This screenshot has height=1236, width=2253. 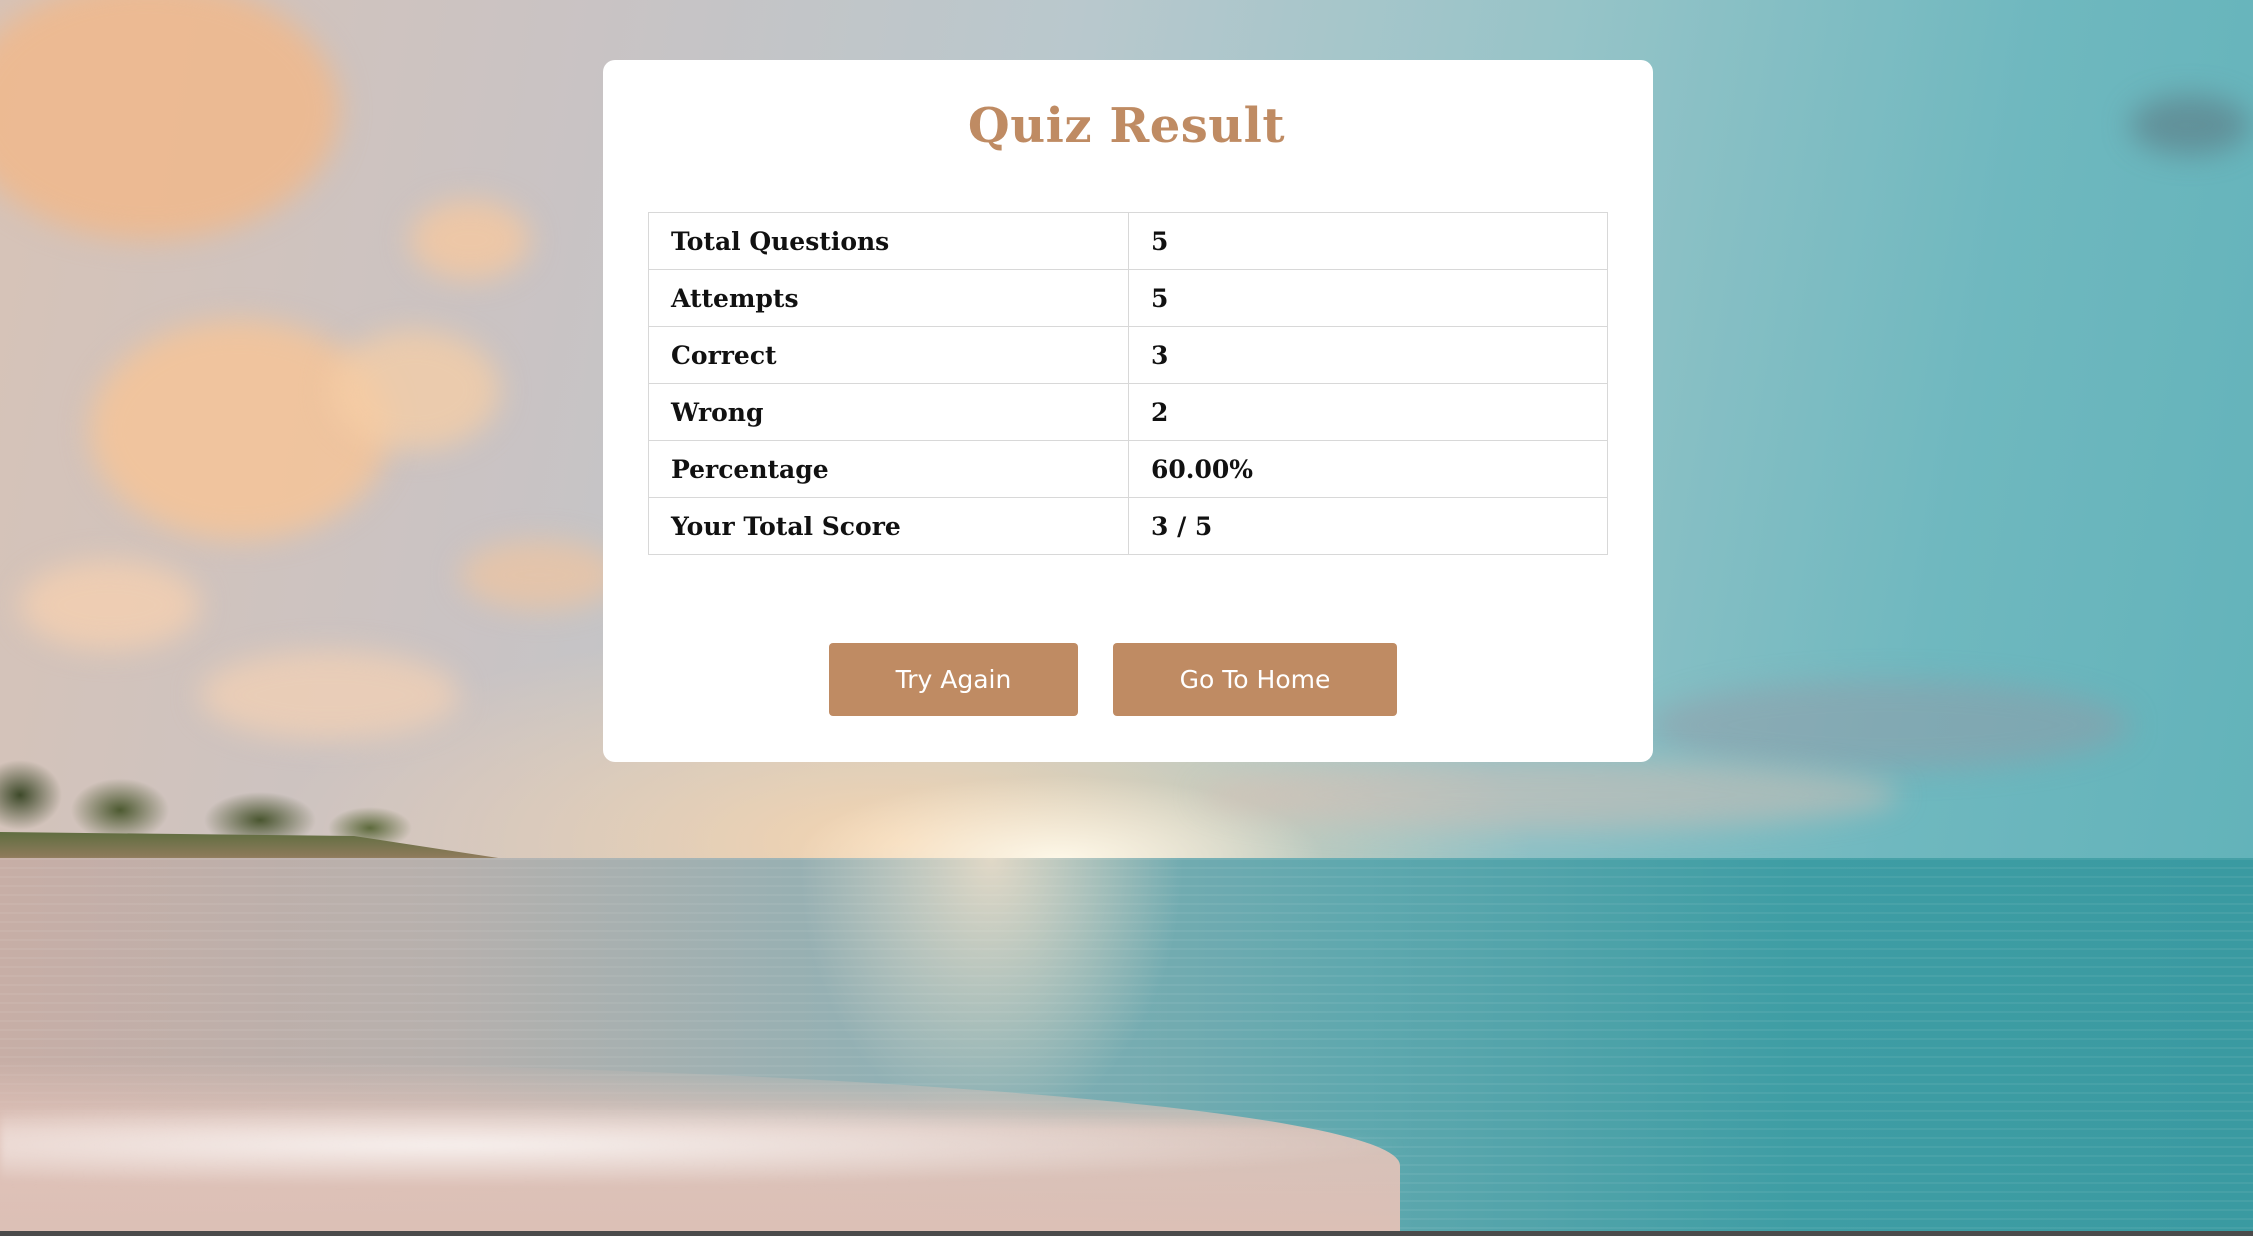 What do you see at coordinates (1255, 679) in the screenshot?
I see `go-to-home-button: Go To Home` at bounding box center [1255, 679].